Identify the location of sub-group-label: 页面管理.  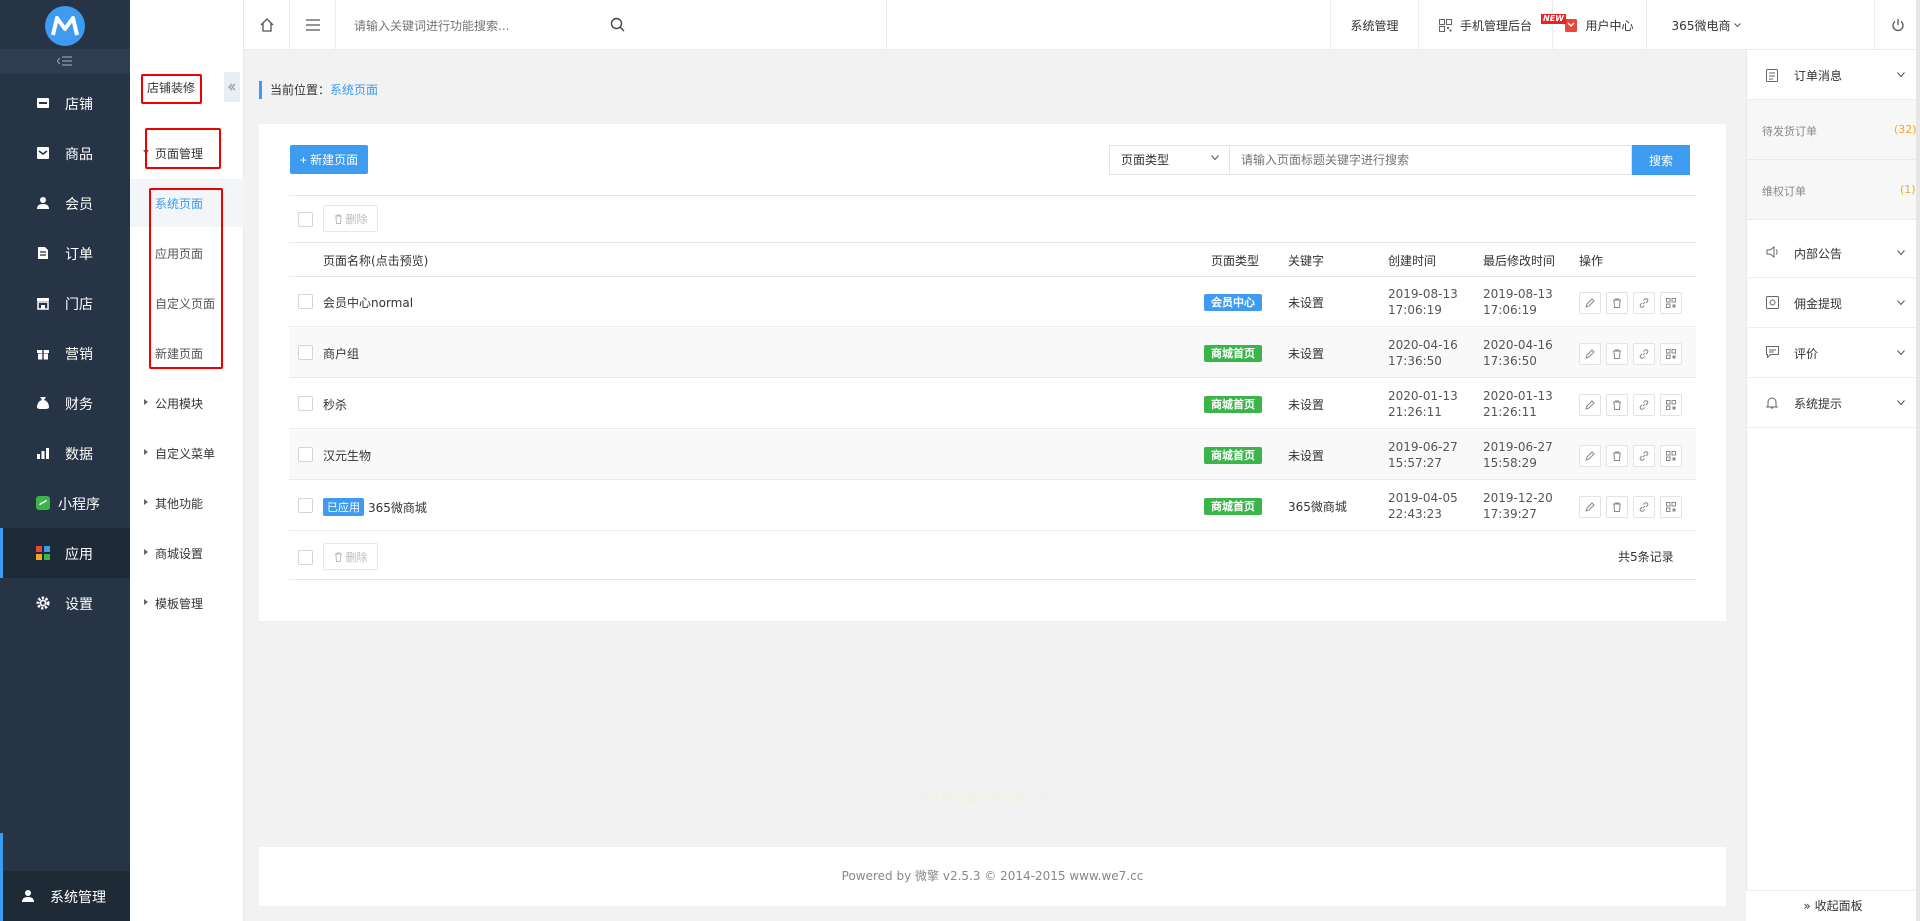
(179, 154).